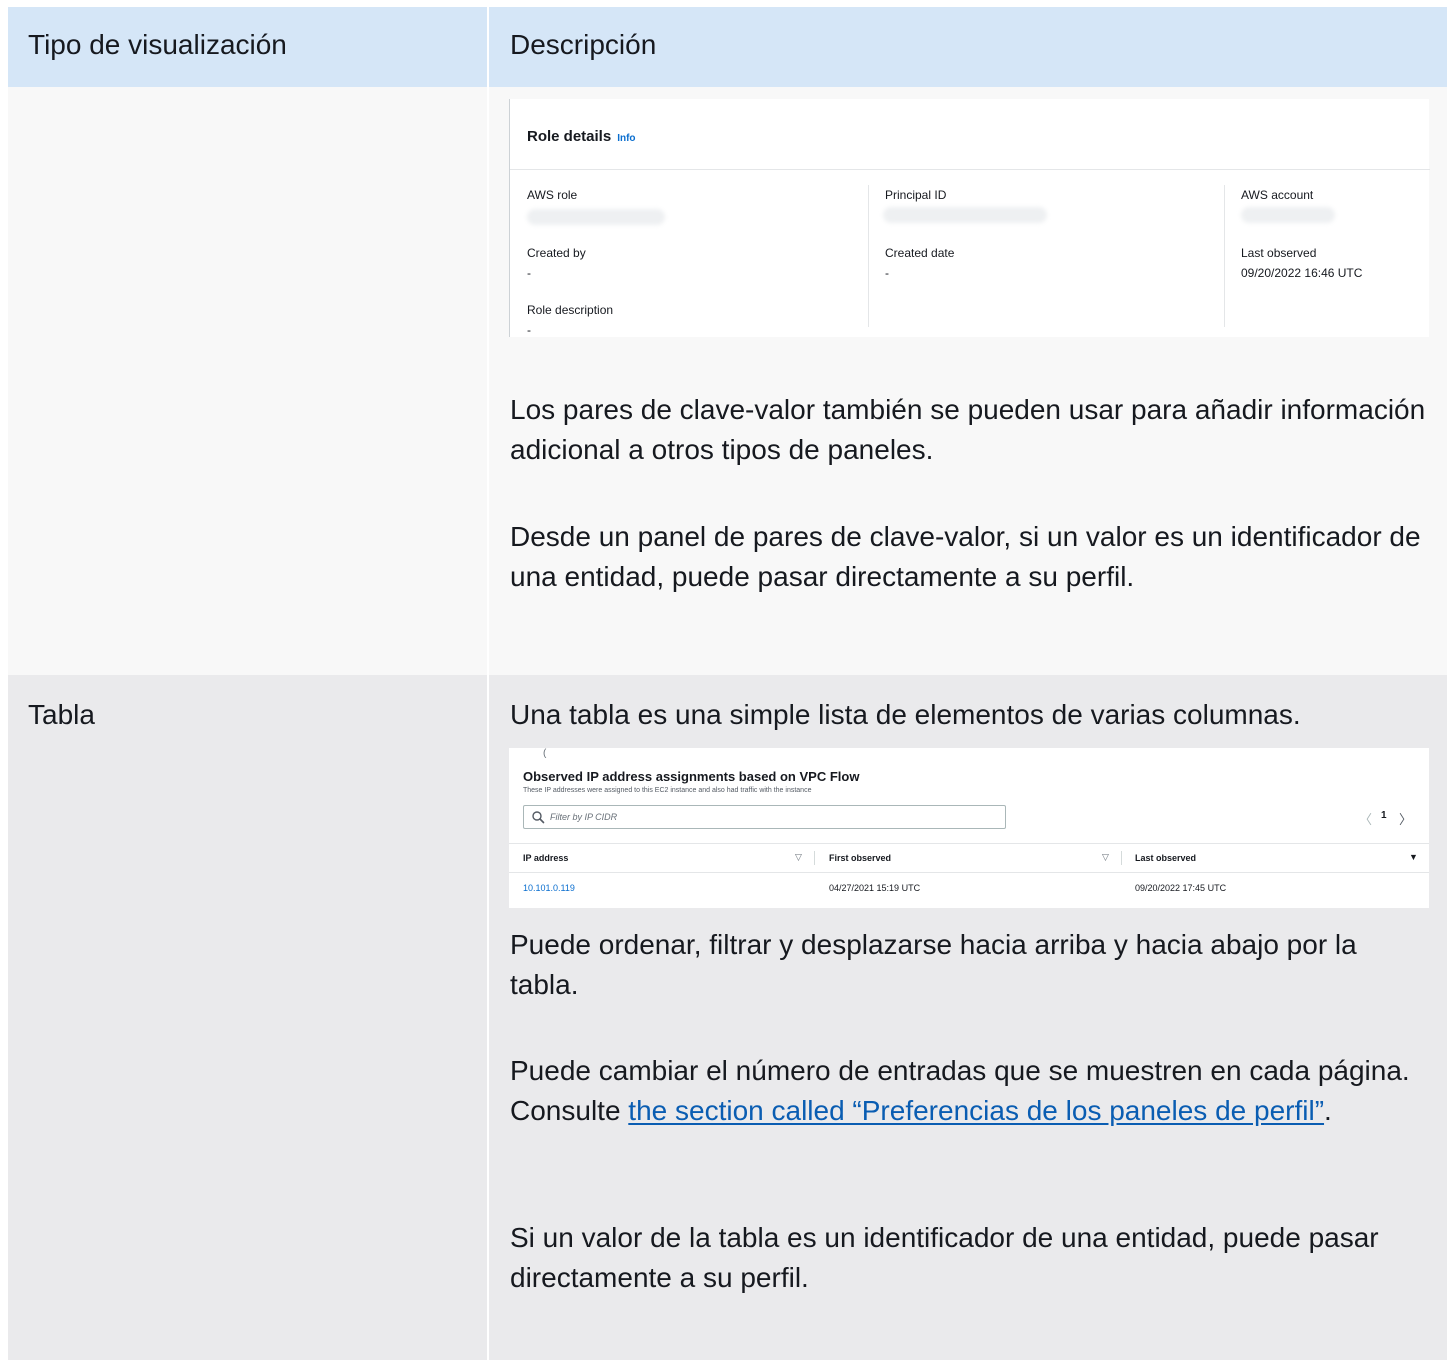  What do you see at coordinates (1413, 857) in the screenshot?
I see `sort-descending-icon: ▼` at bounding box center [1413, 857].